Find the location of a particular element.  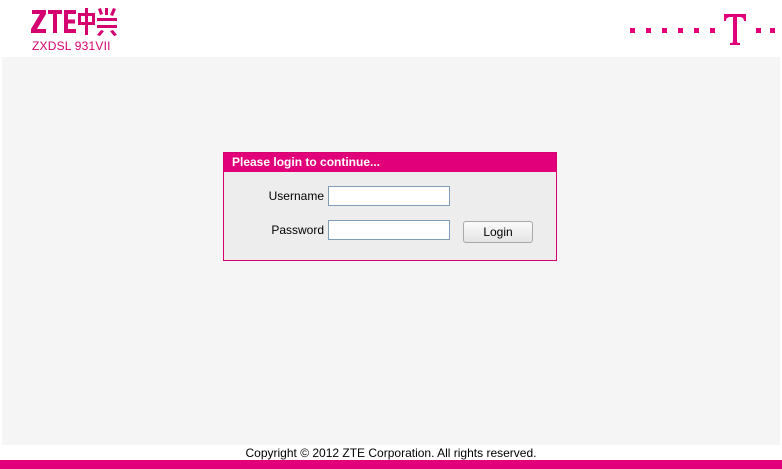

username-label: Username is located at coordinates (296, 196).